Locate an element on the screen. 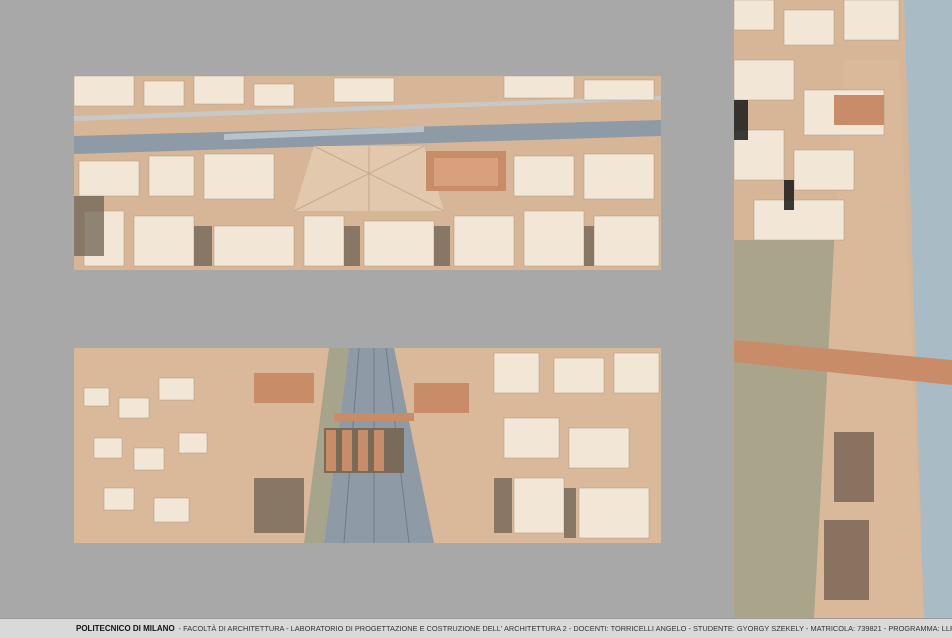  school-name: POLITECNICO DI MILANO is located at coordinates (125, 628).